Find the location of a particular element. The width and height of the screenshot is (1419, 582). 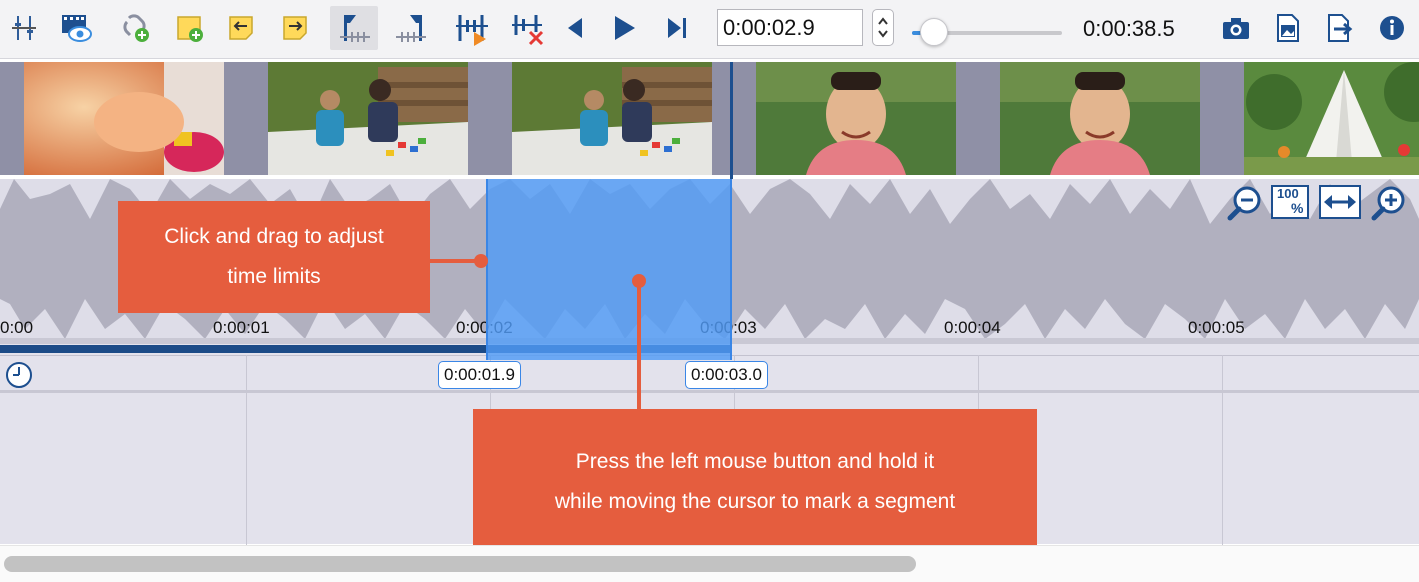

cut-segment-icon is located at coordinates (472, 28).